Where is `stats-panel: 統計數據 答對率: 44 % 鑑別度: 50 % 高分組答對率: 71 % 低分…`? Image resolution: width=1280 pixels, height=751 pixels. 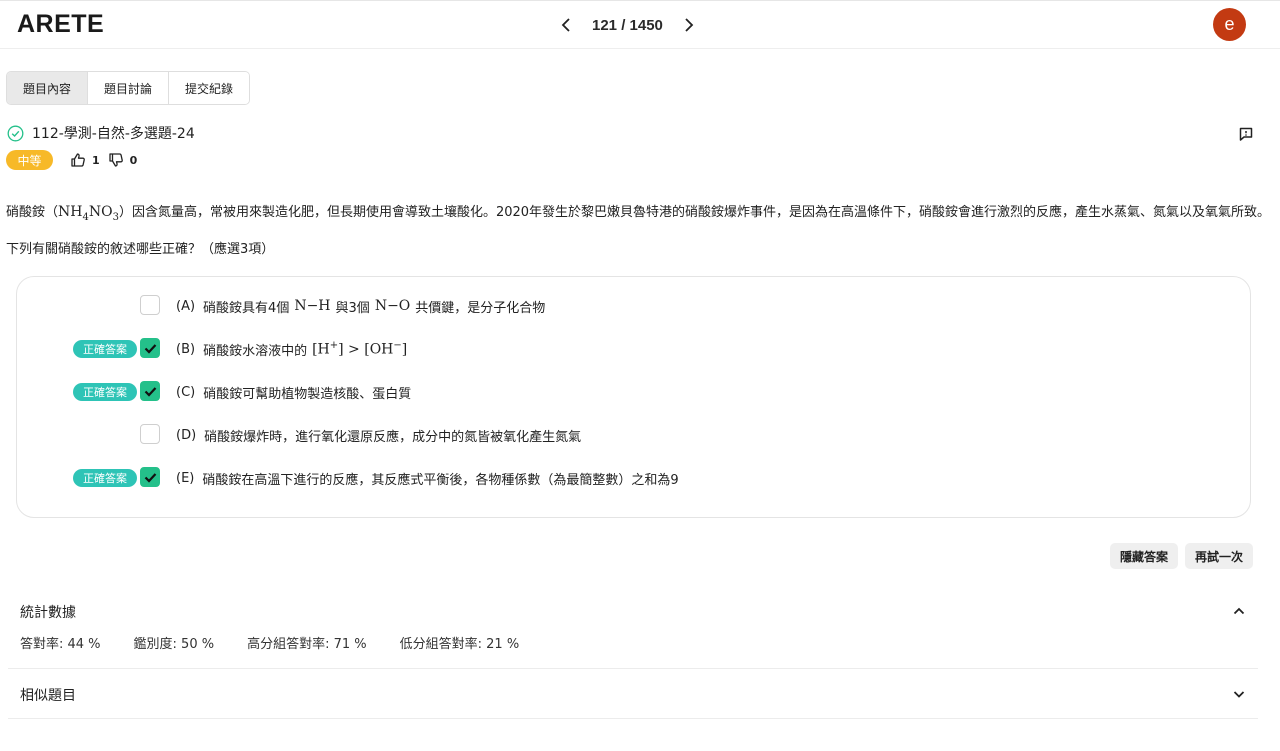
stats-panel: 統計數據 答對率: 44 % 鑑別度: 50 % 高分組答對率: 71 % 低分… is located at coordinates (633, 629).